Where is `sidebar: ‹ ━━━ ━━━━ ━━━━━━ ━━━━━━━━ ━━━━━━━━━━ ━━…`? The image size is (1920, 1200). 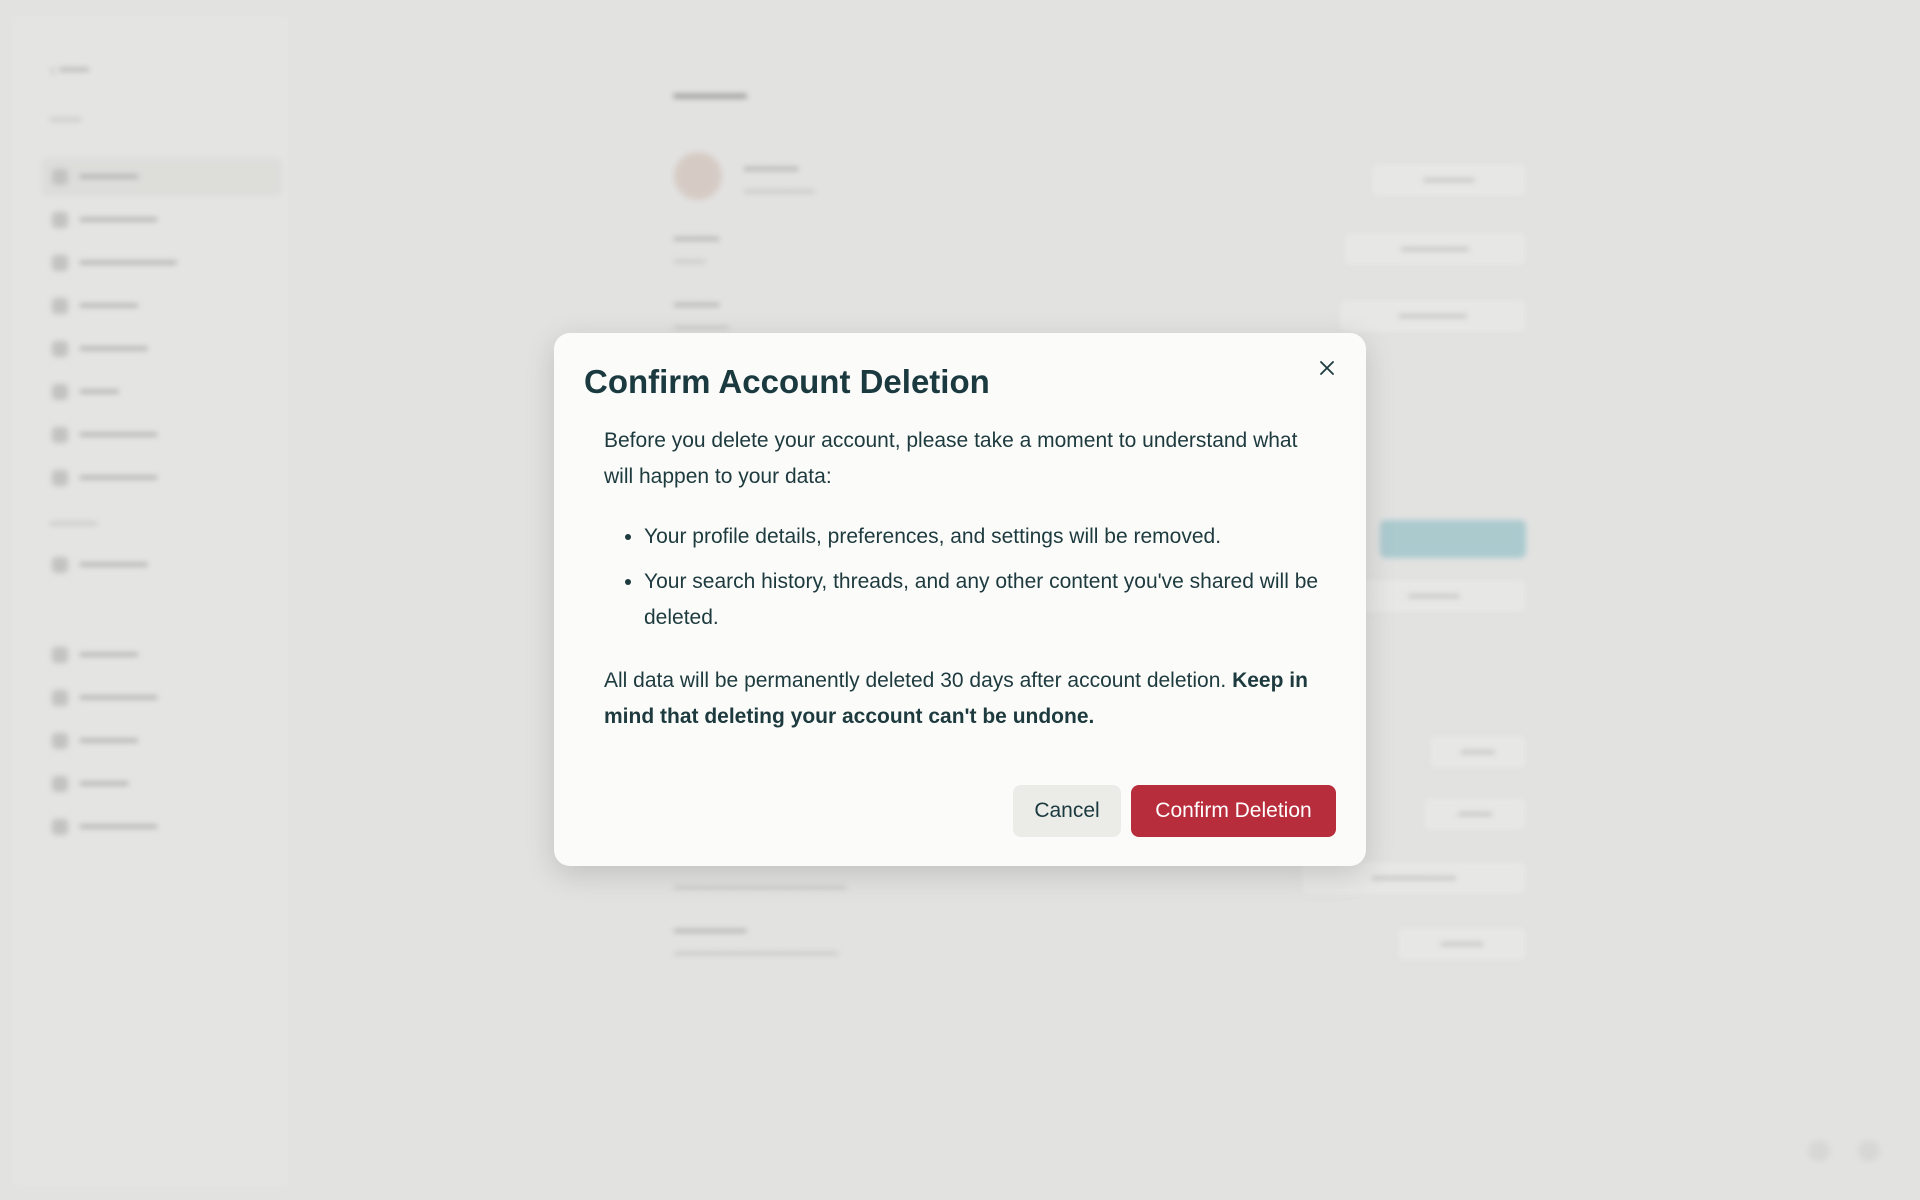
sidebar: ‹ ━━━ ━━━━ ━━━━━━ ━━━━━━━━ ━━━━━━━━━━ ━━… is located at coordinates (151, 601).